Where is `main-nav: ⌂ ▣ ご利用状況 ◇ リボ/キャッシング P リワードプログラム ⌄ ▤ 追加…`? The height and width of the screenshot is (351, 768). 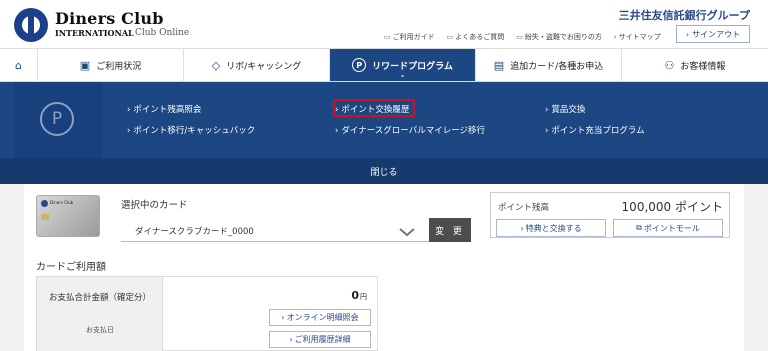 main-nav: ⌂ ▣ ご利用状況 ◇ リボ/キャッシング P リワードプログラム ⌄ ▤ 追加… is located at coordinates (384, 65).